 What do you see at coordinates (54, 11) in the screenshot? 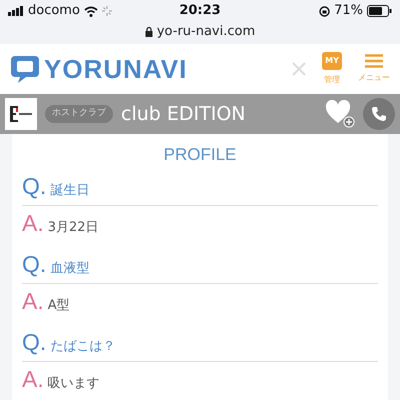
I see `carrier-name: docomo` at bounding box center [54, 11].